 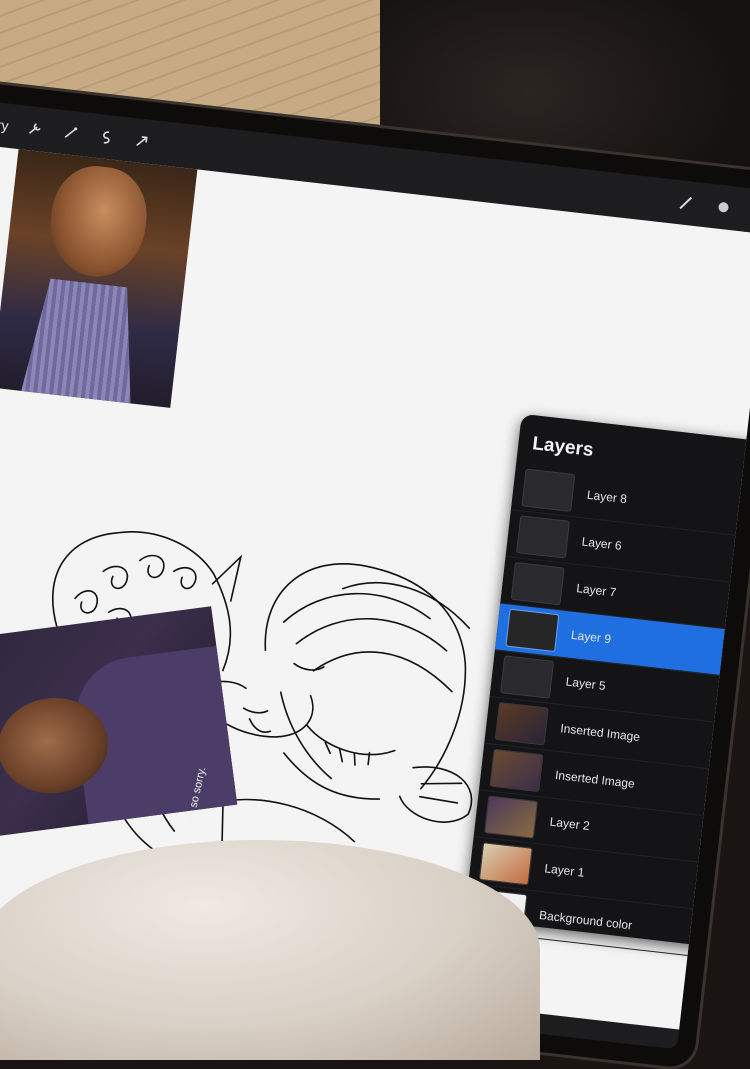 I want to click on toolbar-right-tools, so click(x=713, y=207).